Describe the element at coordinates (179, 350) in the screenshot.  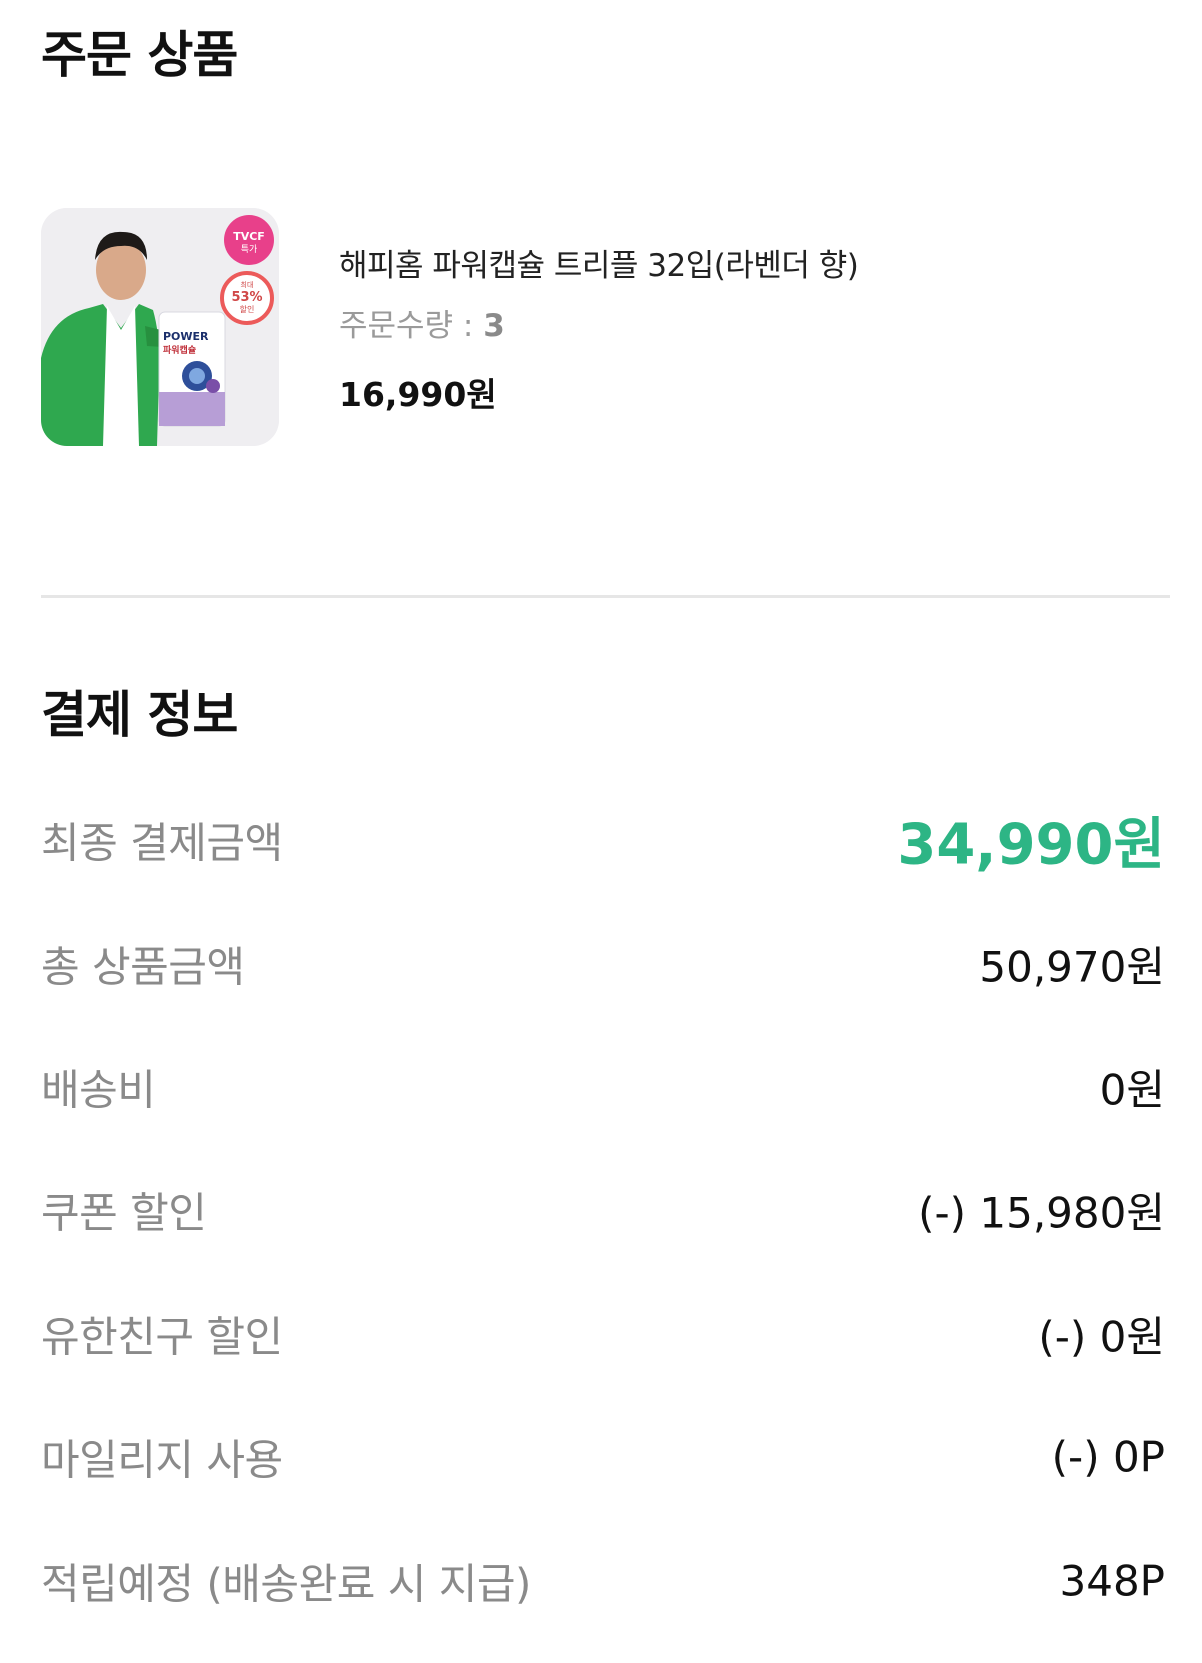
I see `pack-name-text: 파워캡슐` at that location.